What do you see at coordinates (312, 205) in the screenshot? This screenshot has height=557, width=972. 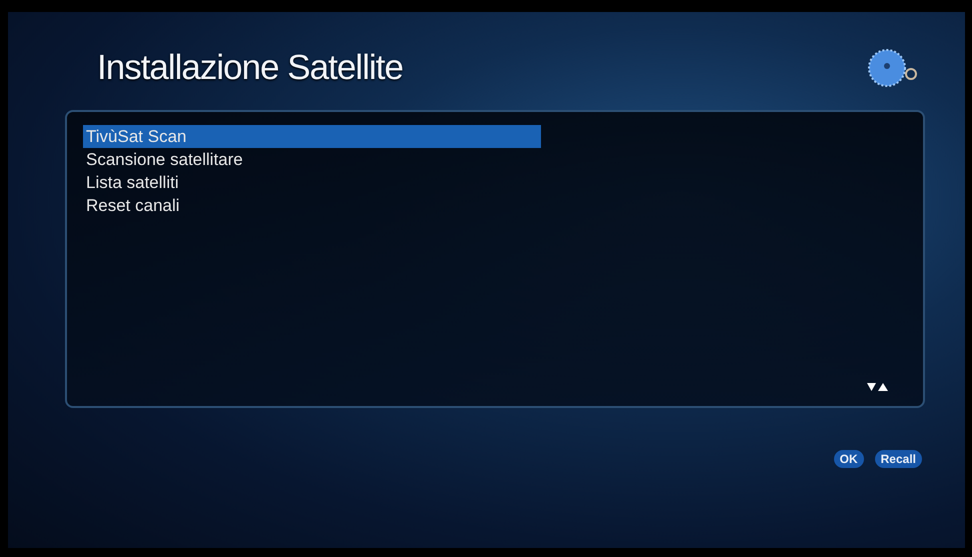 I see `menu-item: Reset canali` at bounding box center [312, 205].